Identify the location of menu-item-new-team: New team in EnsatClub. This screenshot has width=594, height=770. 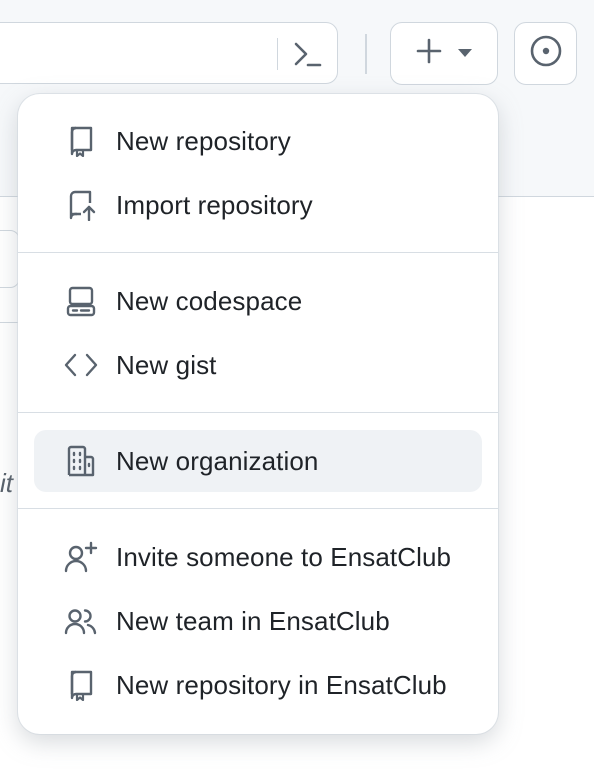
(258, 621).